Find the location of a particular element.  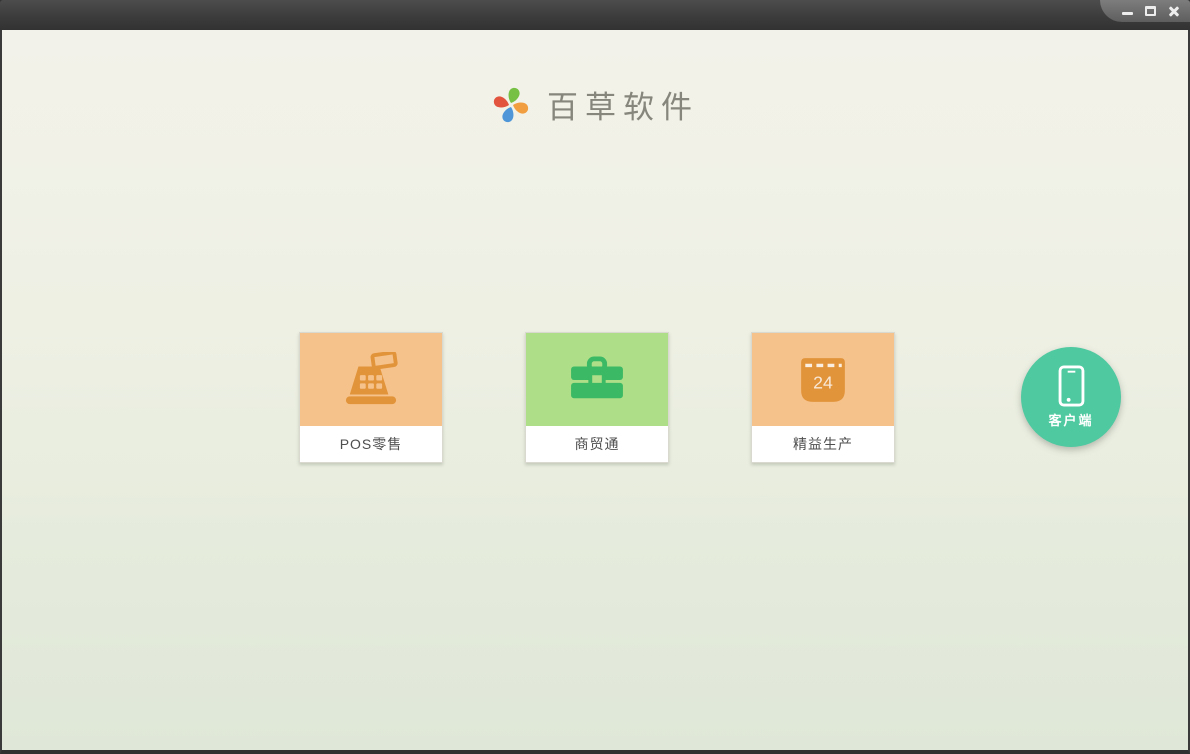

mobile-client-label: 客户端 is located at coordinates (1071, 420).